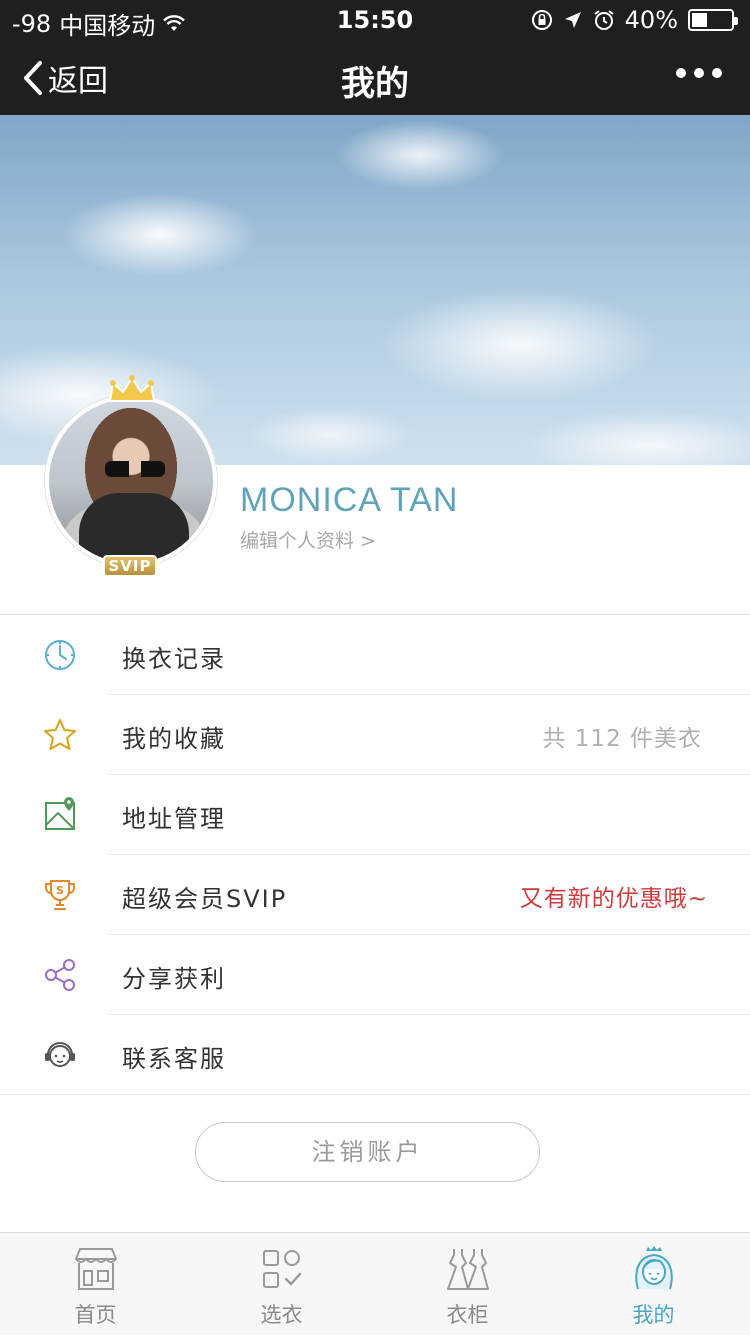 The width and height of the screenshot is (750, 1336). I want to click on menu-label: 联系客服, so click(174, 1059).